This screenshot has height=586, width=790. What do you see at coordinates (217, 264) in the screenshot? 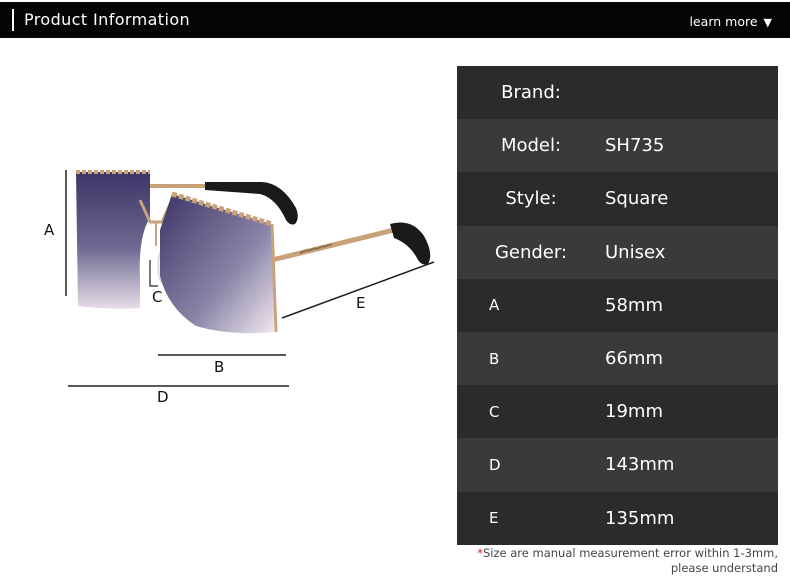
I see `right-lens` at bounding box center [217, 264].